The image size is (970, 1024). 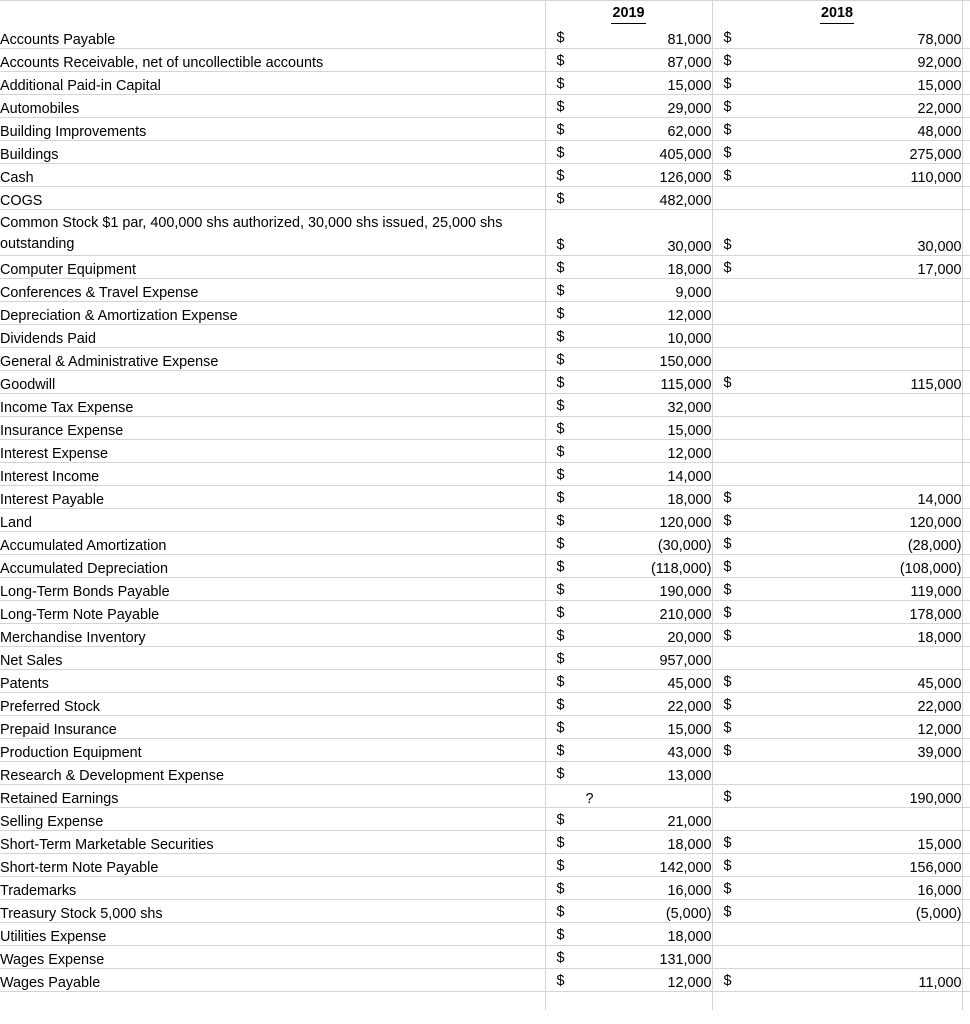 What do you see at coordinates (485, 83) in the screenshot?
I see `table-row: Additional Paid-in Capital $15,000 $15,000` at bounding box center [485, 83].